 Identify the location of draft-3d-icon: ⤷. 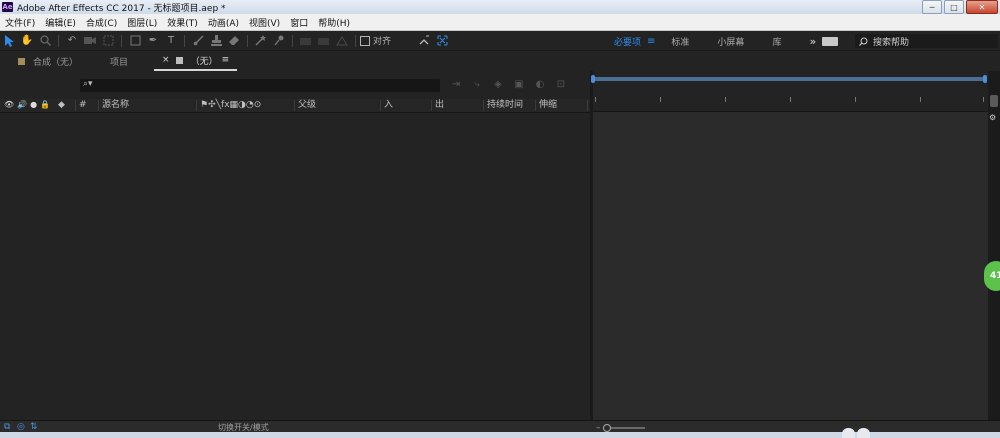
(477, 84).